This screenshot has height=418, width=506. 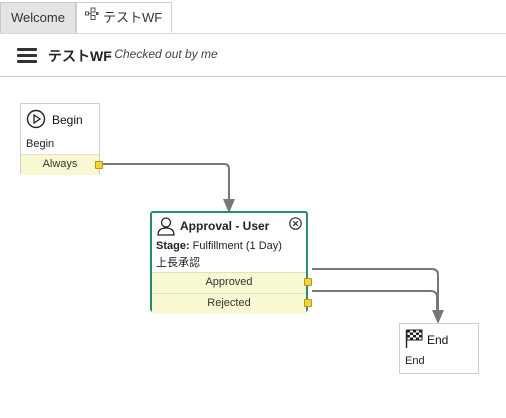 What do you see at coordinates (133, 17) in the screenshot?
I see `tab-workflow-label: テストWF` at bounding box center [133, 17].